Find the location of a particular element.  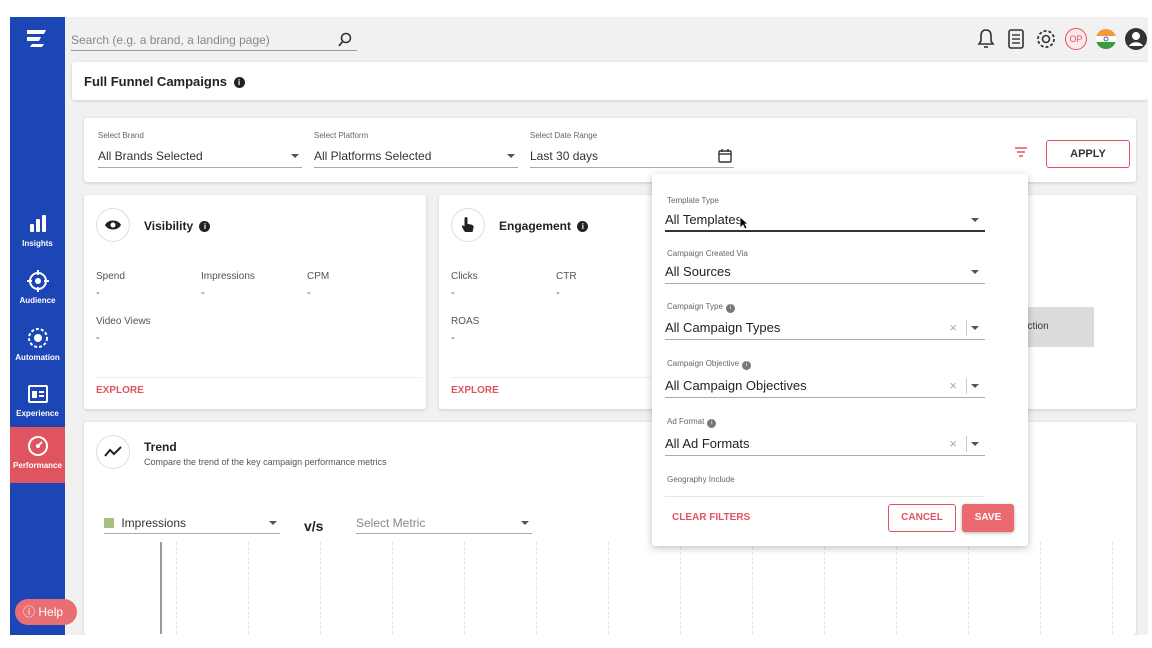

metric-label: CPM is located at coordinates (318, 276).